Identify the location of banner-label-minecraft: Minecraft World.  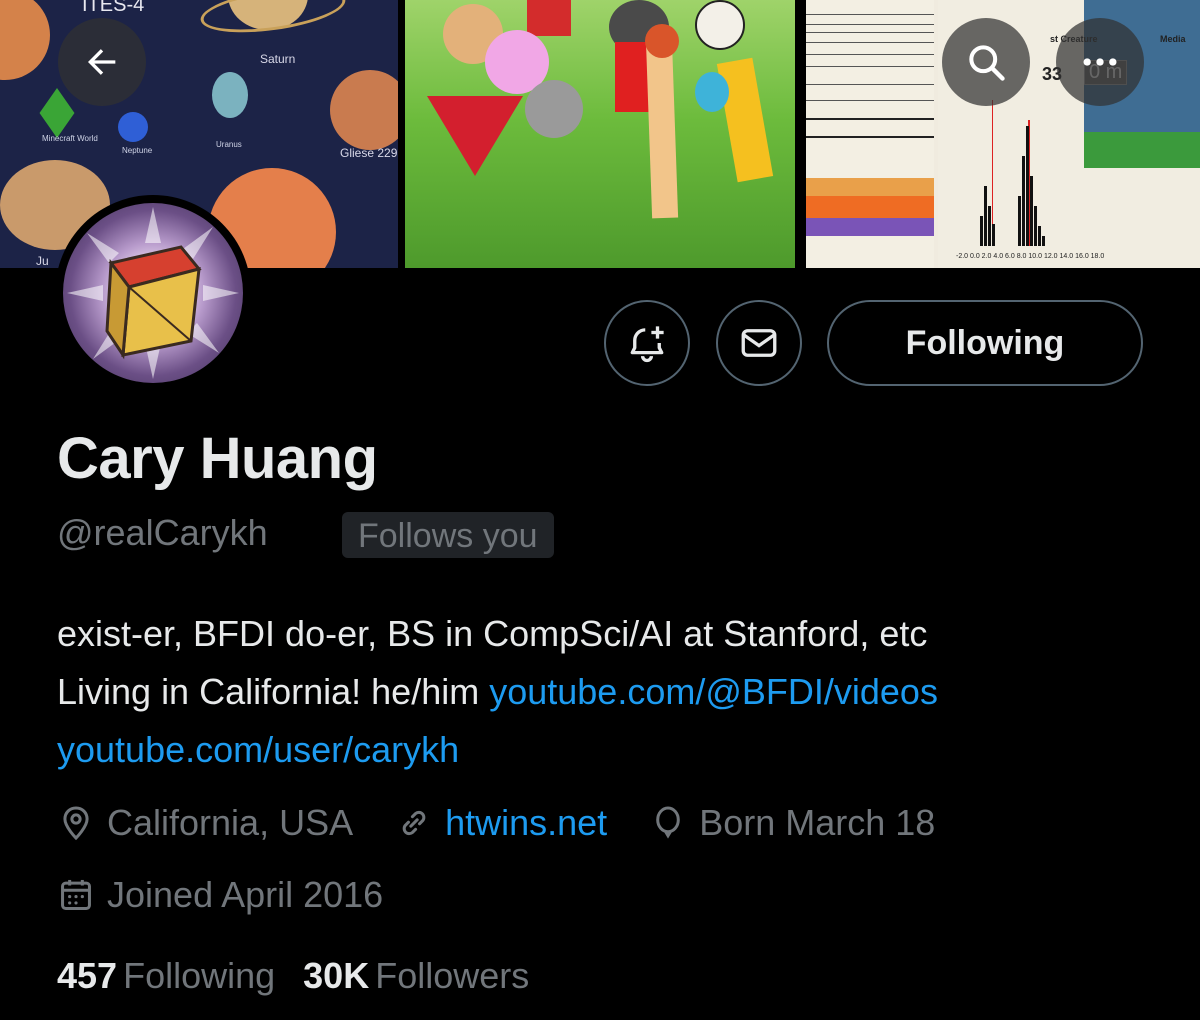
(70, 138).